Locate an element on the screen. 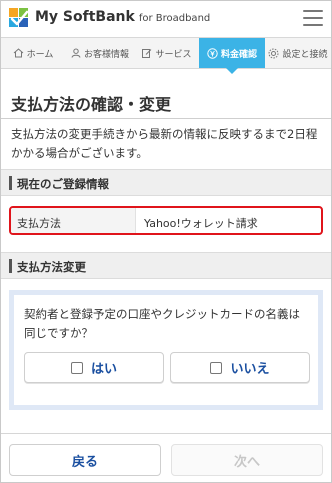 This screenshot has width=332, height=483. payment-method-value: Yahoo!ウォレット請求 is located at coordinates (201, 223).